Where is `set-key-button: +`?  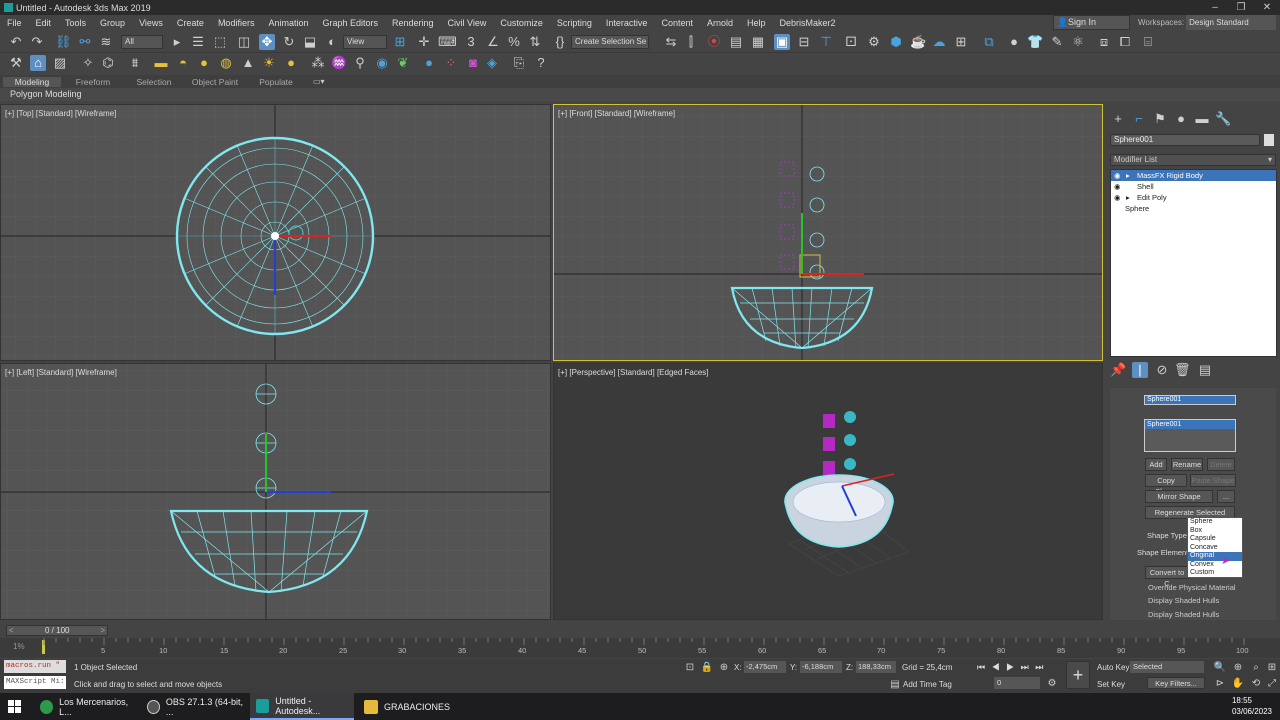
set-key-button: + is located at coordinates (1078, 675).